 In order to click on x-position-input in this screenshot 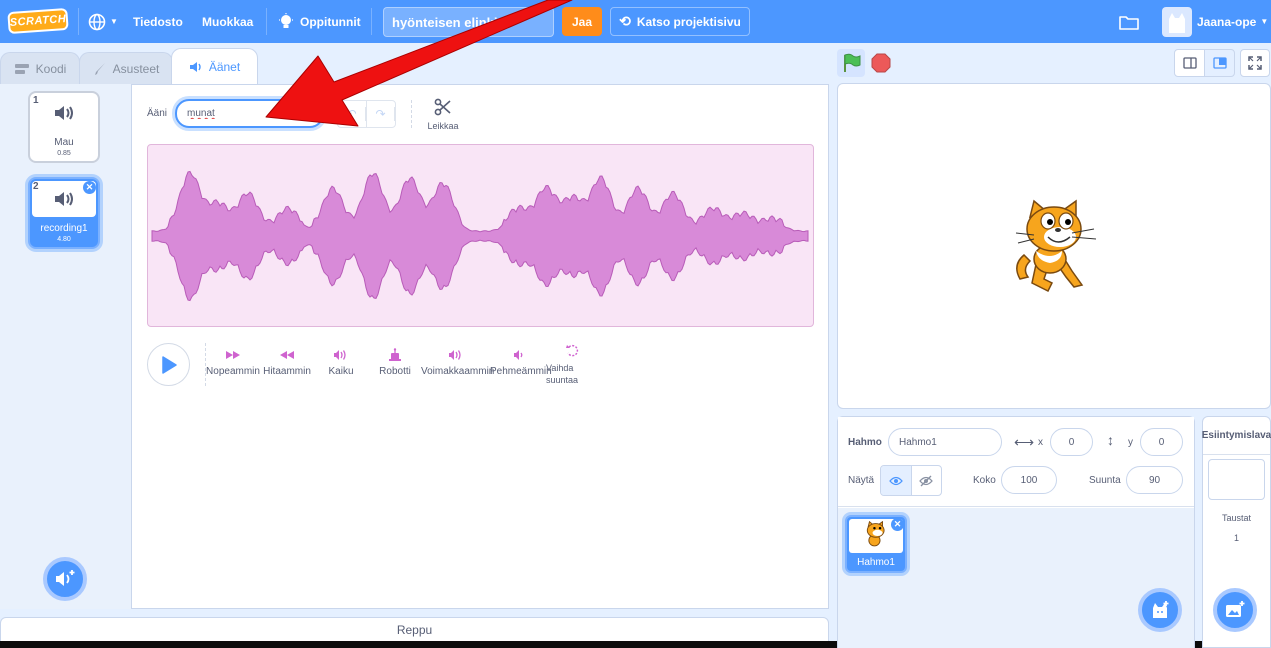, I will do `click(1071, 442)`.